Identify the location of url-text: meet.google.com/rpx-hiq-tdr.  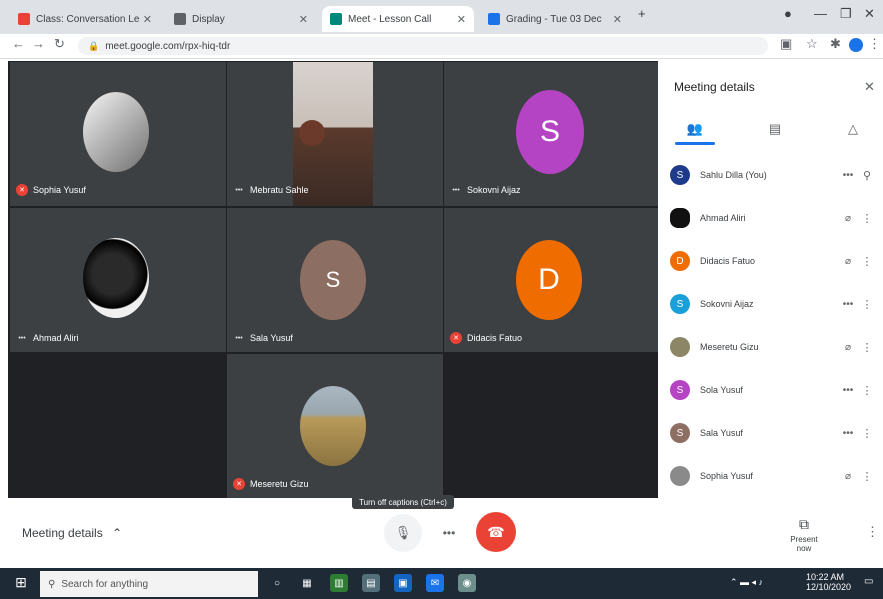
(168, 46).